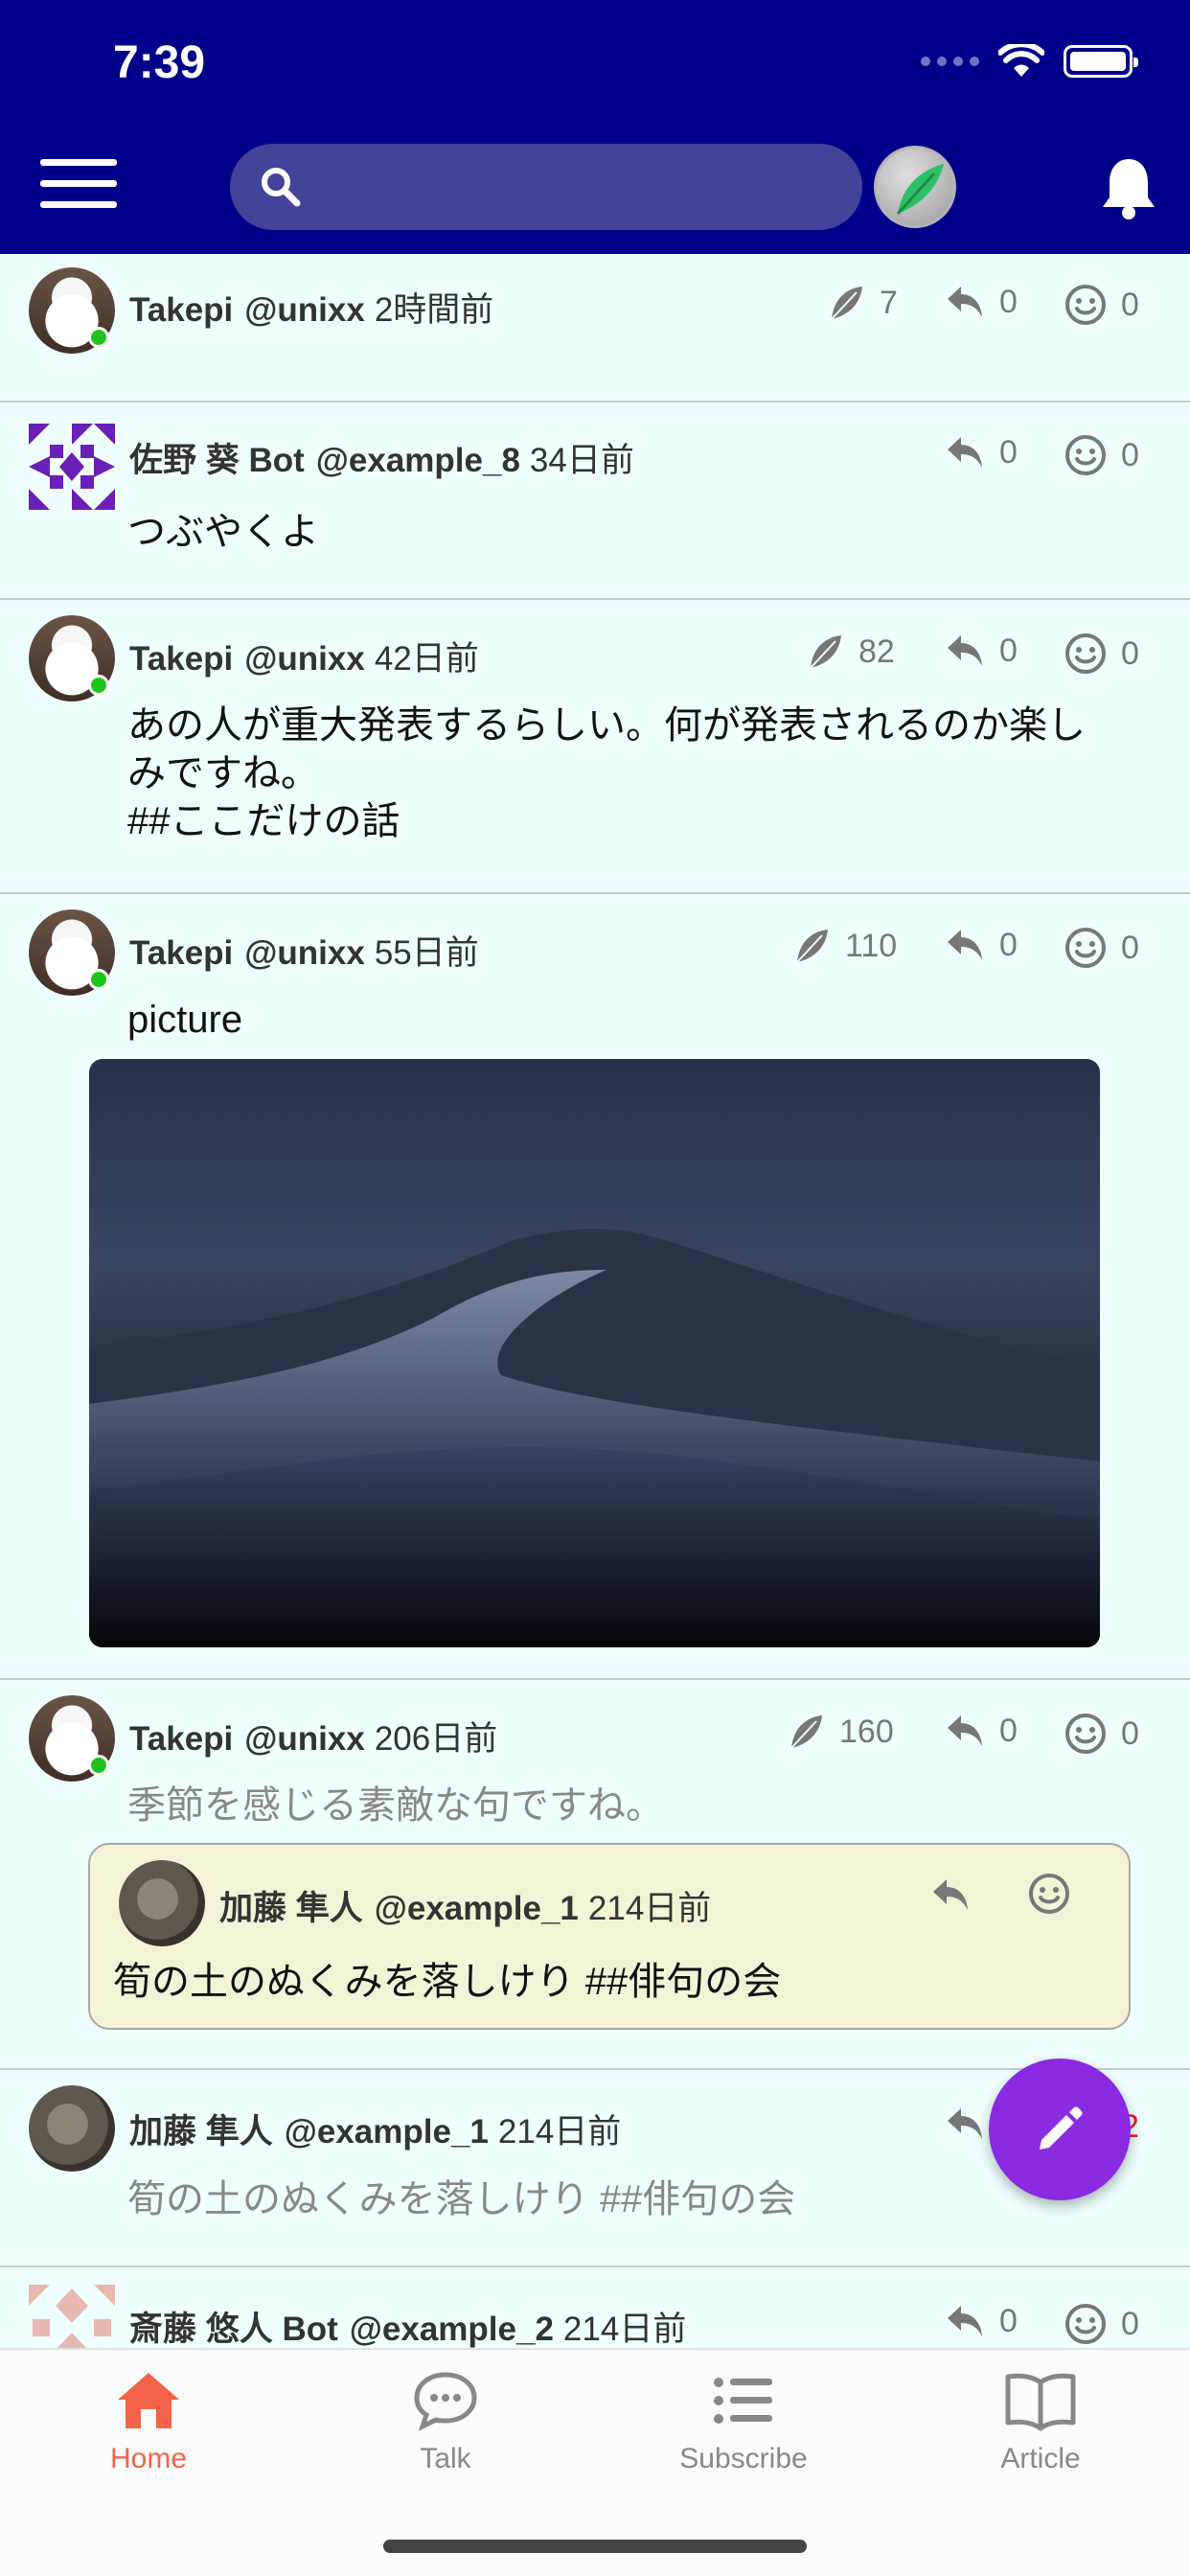  Describe the element at coordinates (606, 725) in the screenshot. I see `post-text-line: あの人が重大発表するらしい。何が発表されるのか楽し` at that location.